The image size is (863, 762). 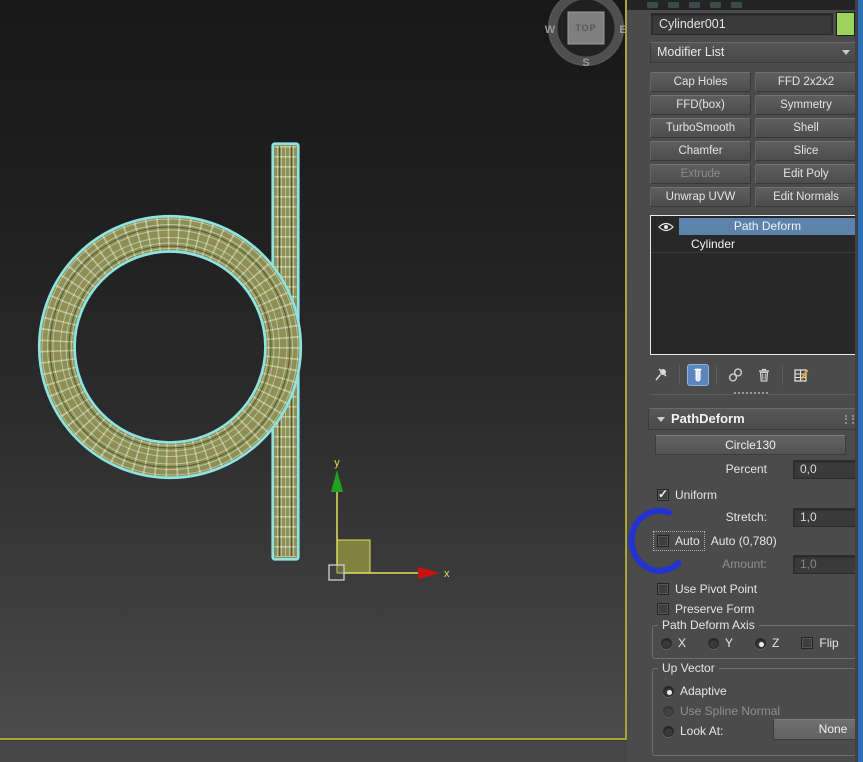 What do you see at coordinates (745, 5) in the screenshot?
I see `command-panel-tabs` at bounding box center [745, 5].